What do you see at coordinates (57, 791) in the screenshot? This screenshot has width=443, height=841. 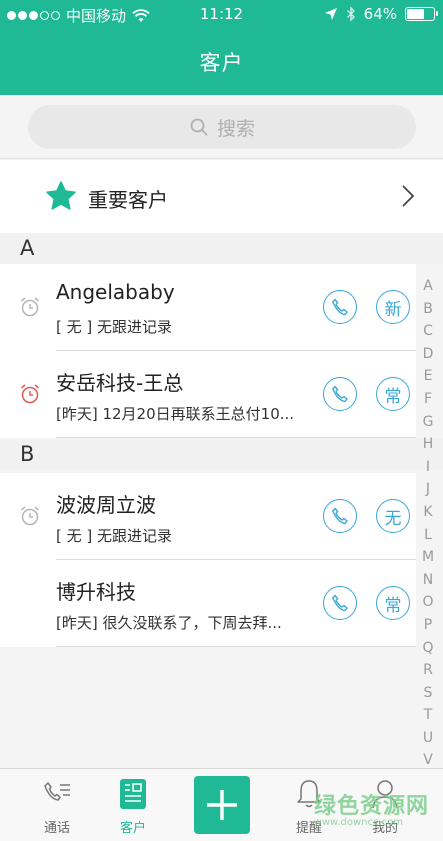 I see `phone-list-icon` at bounding box center [57, 791].